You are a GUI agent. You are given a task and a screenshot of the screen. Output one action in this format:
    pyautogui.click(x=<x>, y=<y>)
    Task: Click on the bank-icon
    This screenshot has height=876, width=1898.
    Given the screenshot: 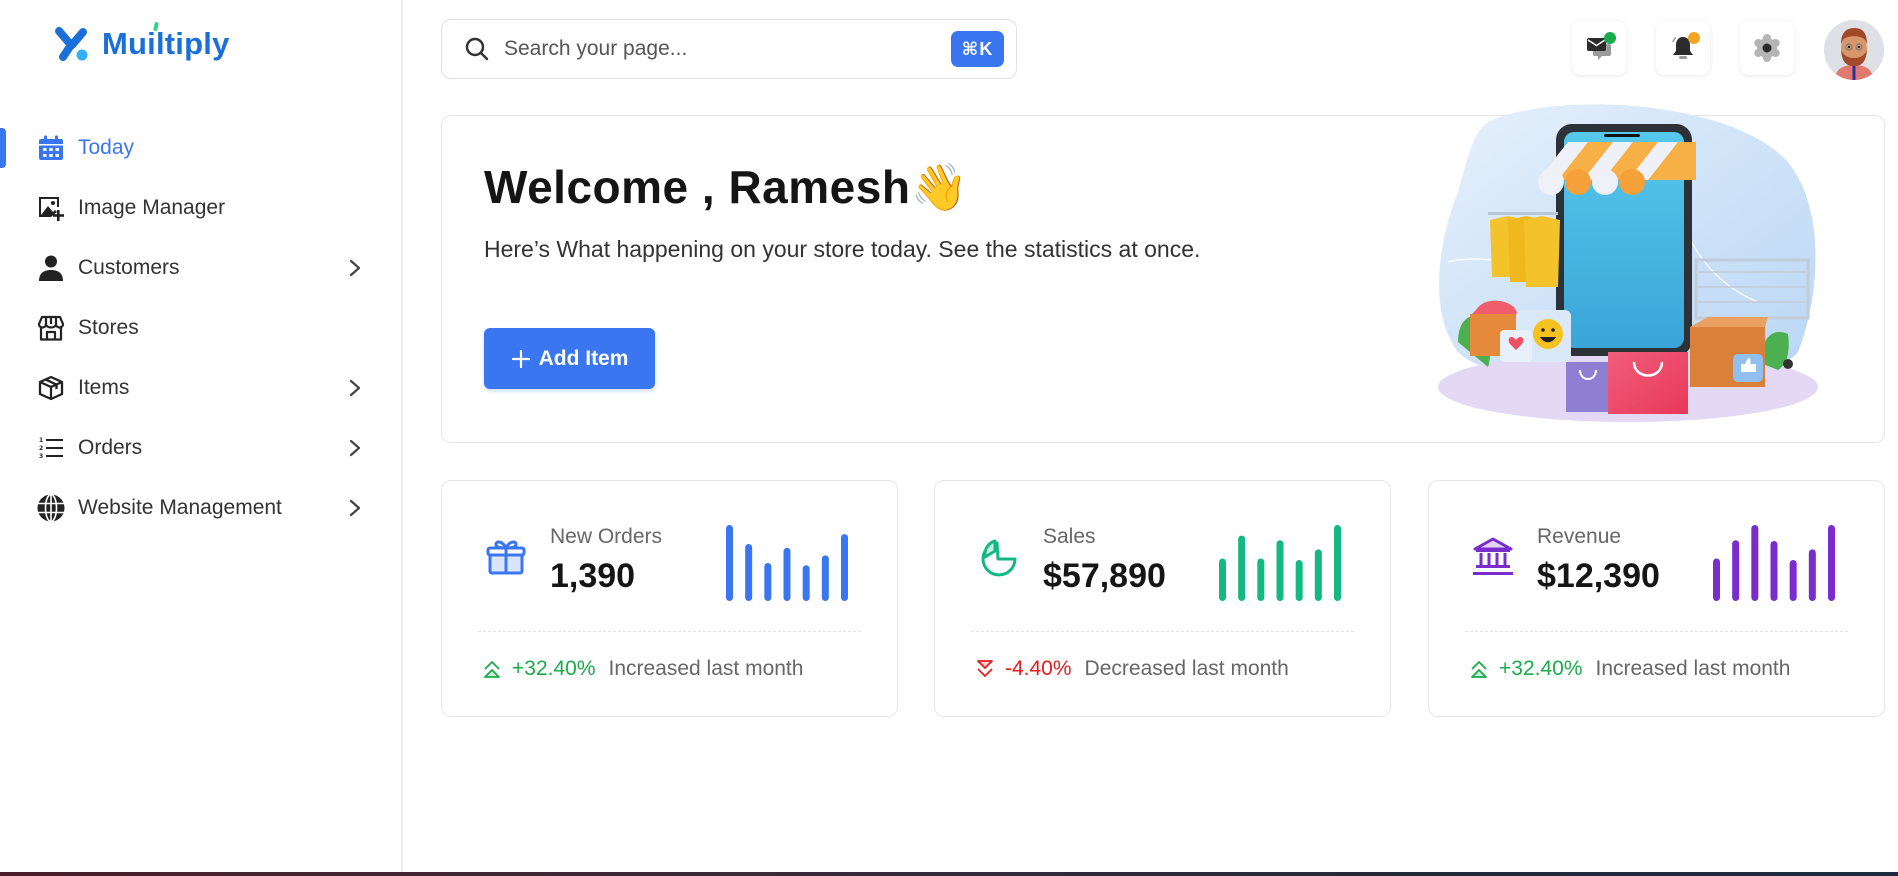 What is the action you would take?
    pyautogui.click(x=1493, y=556)
    